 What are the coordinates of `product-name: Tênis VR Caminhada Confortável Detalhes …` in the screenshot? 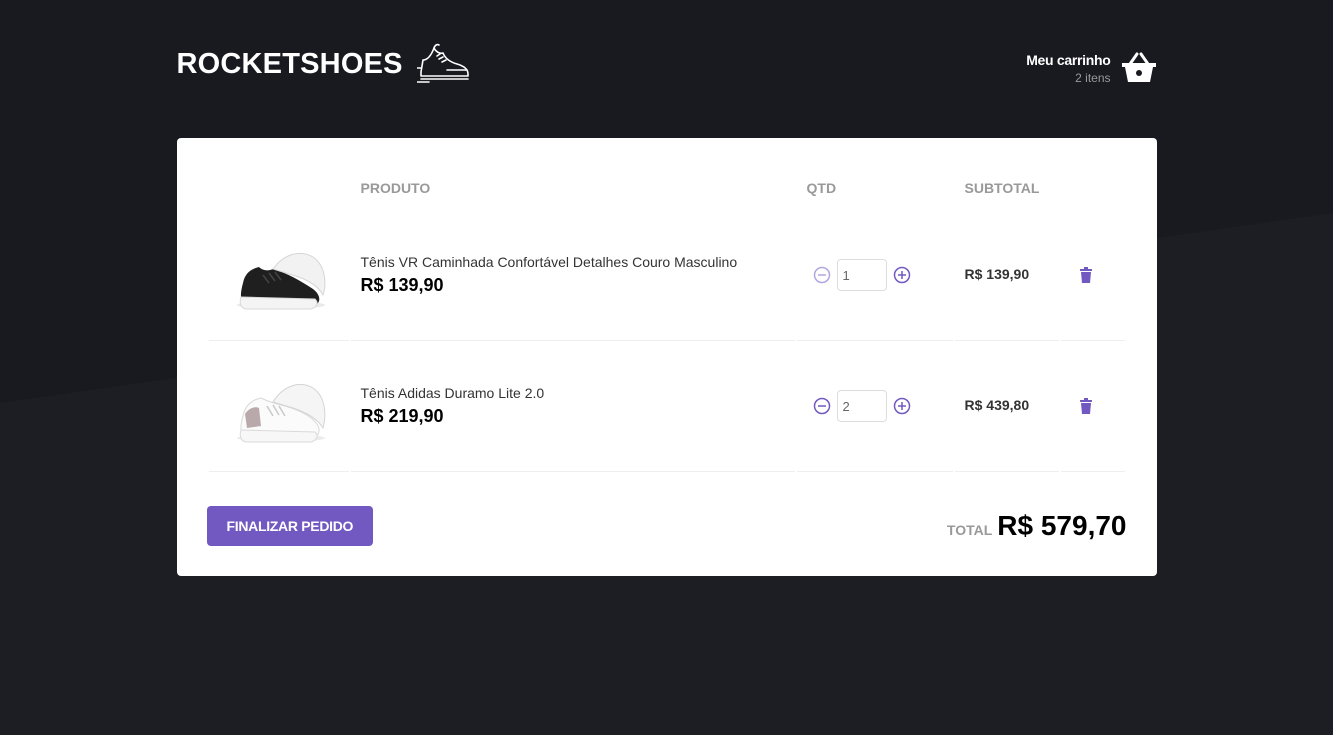 It's located at (549, 262).